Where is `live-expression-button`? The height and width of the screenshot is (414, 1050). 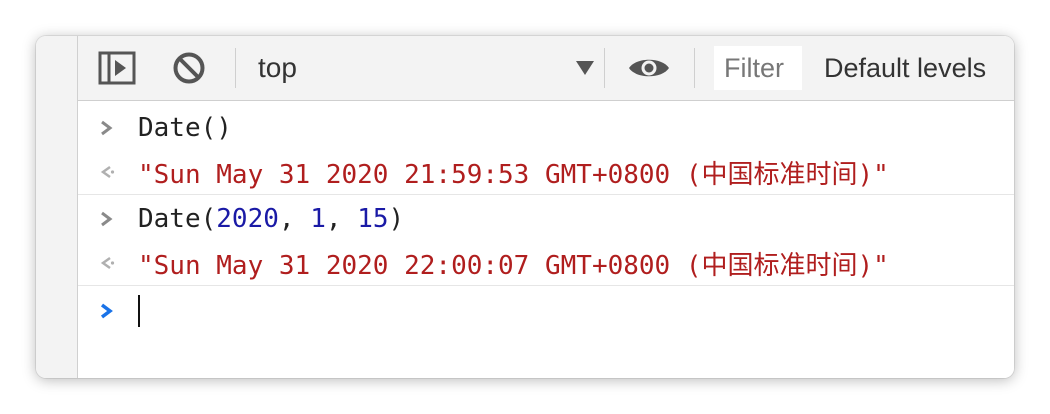
live-expression-button is located at coordinates (649, 68).